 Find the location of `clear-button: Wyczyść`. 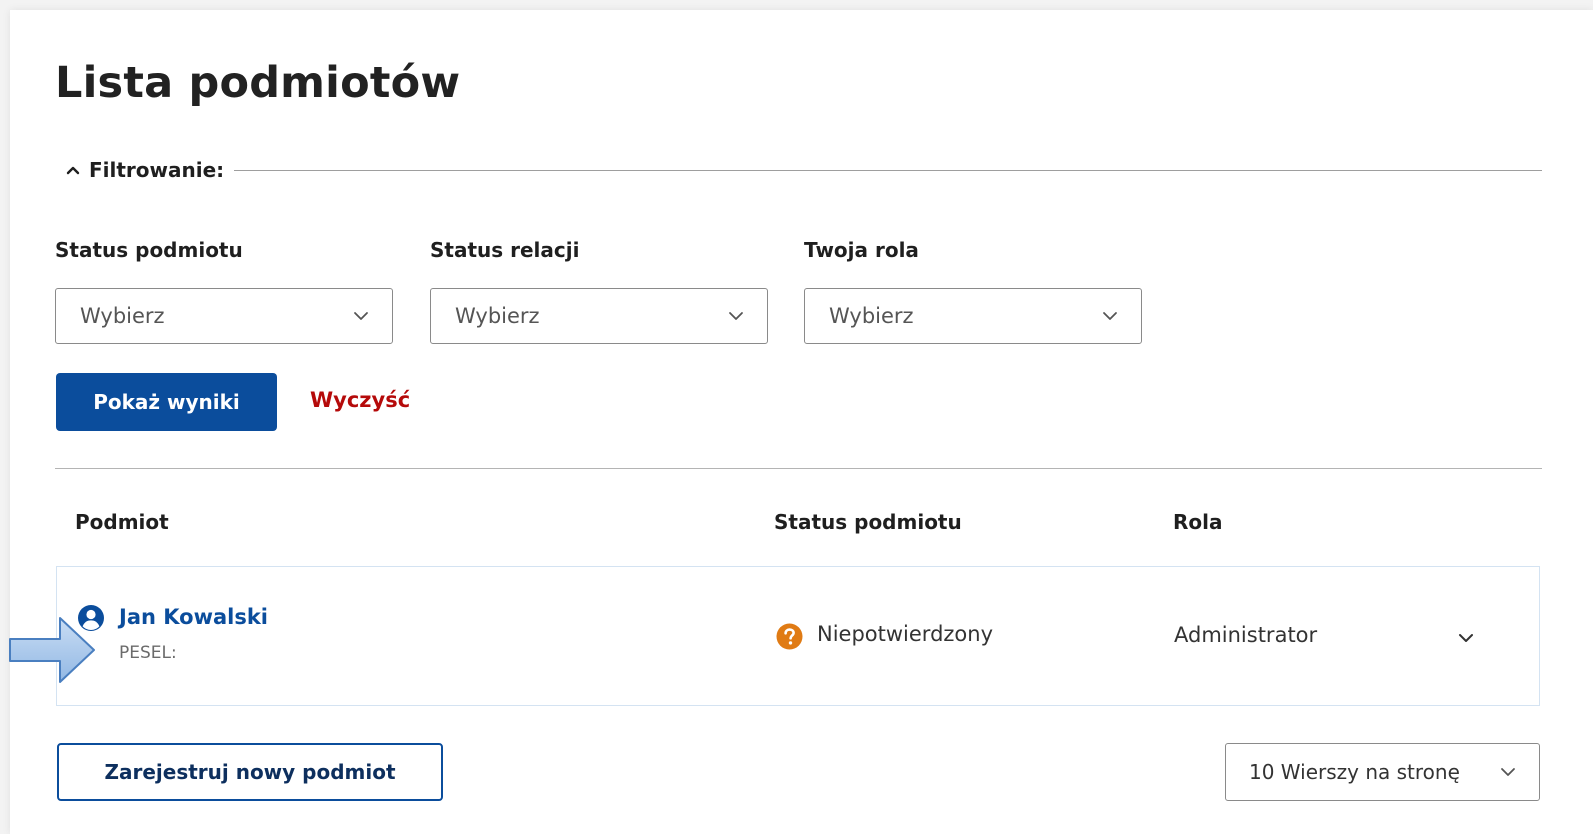

clear-button: Wyczyść is located at coordinates (360, 400).